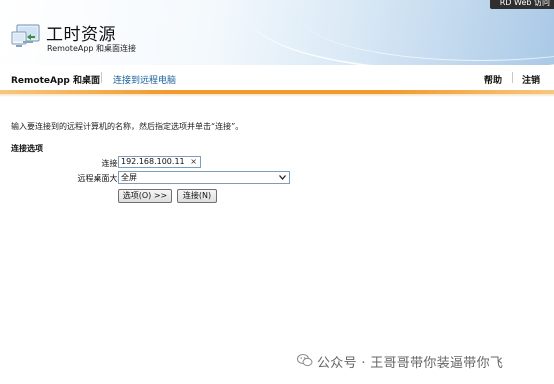 The width and height of the screenshot is (554, 384). Describe the element at coordinates (531, 79) in the screenshot. I see `logout-link: 注销` at that location.